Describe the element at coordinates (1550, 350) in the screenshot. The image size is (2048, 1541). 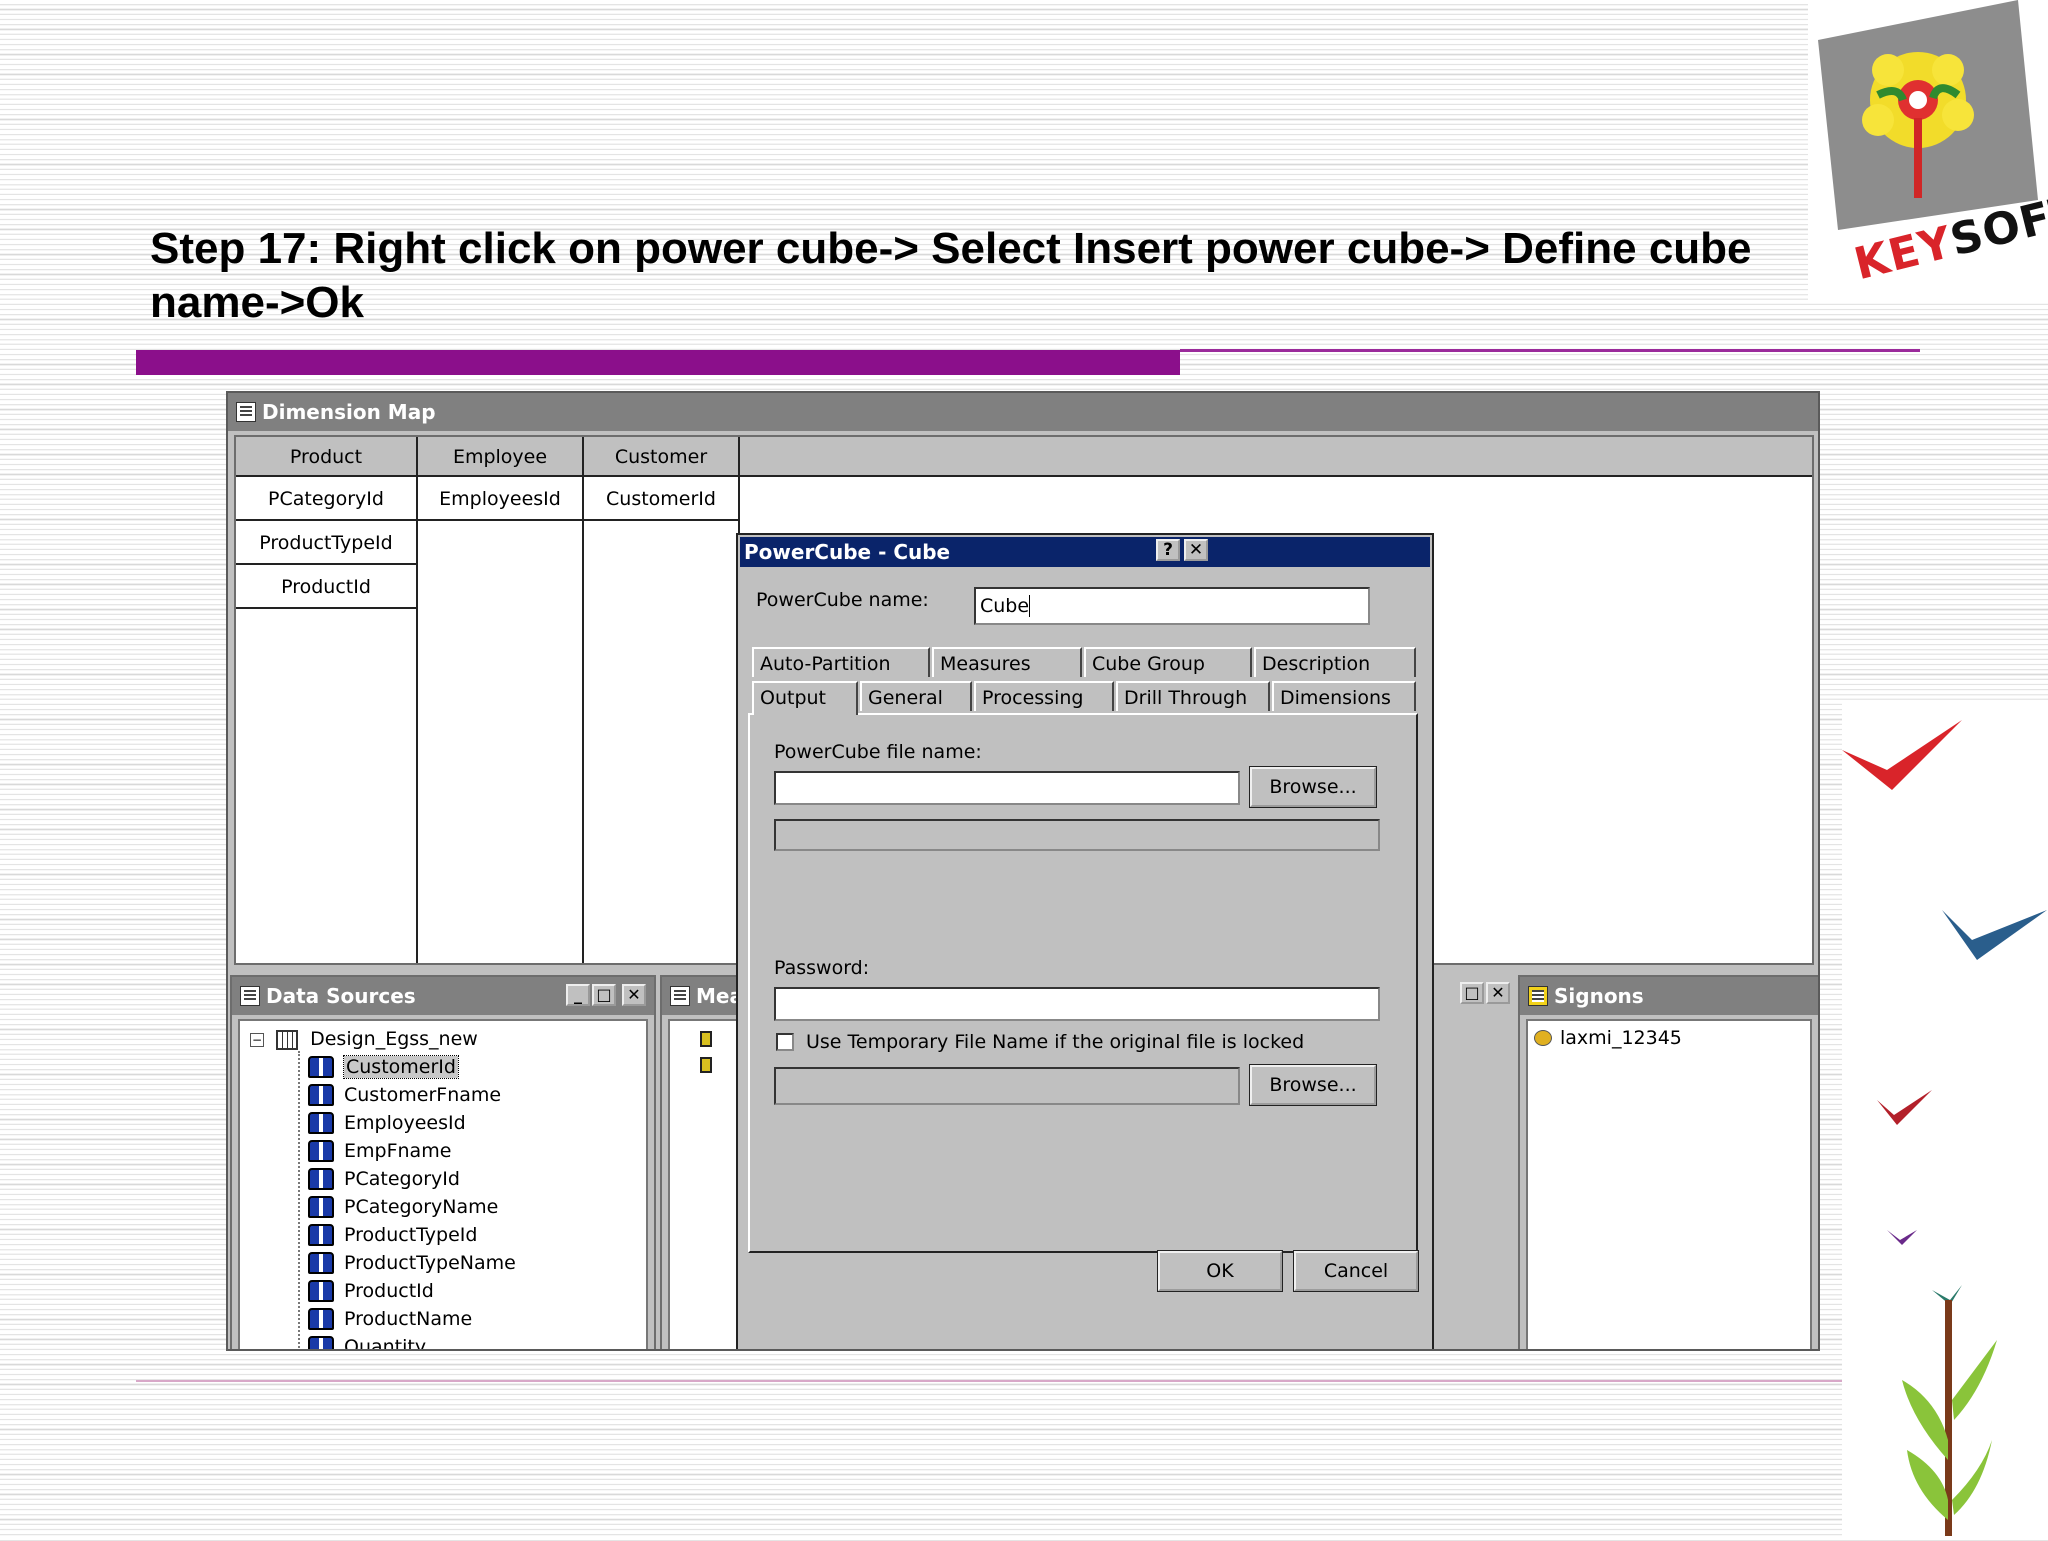
I see `title-underline-thin` at that location.